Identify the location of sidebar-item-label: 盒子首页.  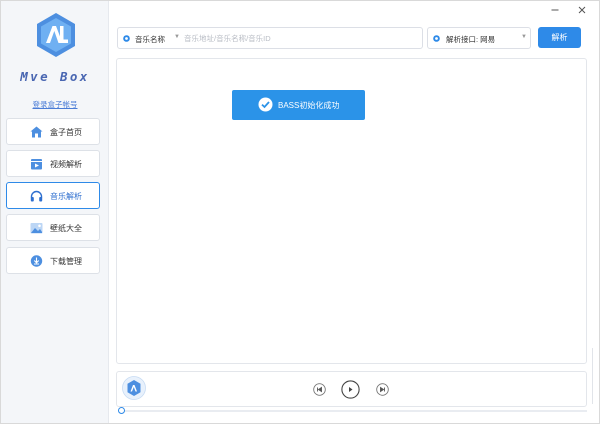
(66, 132).